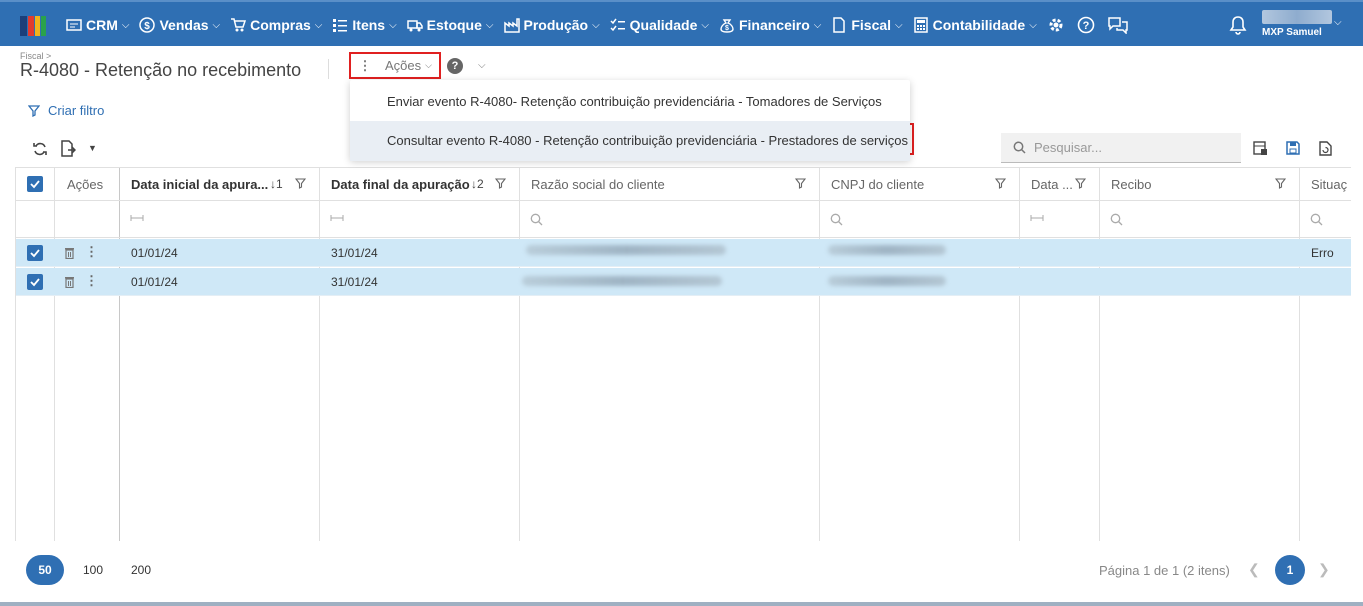 This screenshot has width=1363, height=606. I want to click on range-icon, so click(137, 218).